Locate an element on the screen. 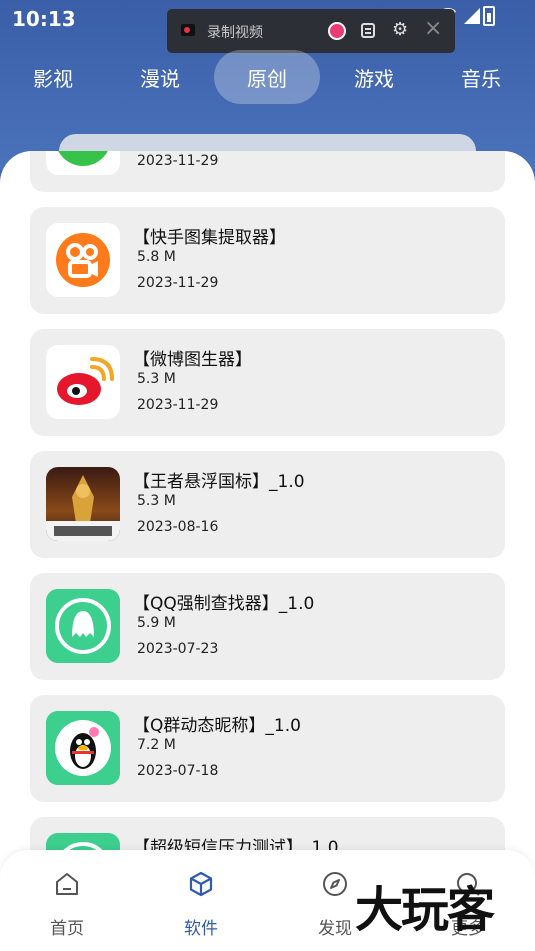  app-date: 2023-07-23 is located at coordinates (178, 649).